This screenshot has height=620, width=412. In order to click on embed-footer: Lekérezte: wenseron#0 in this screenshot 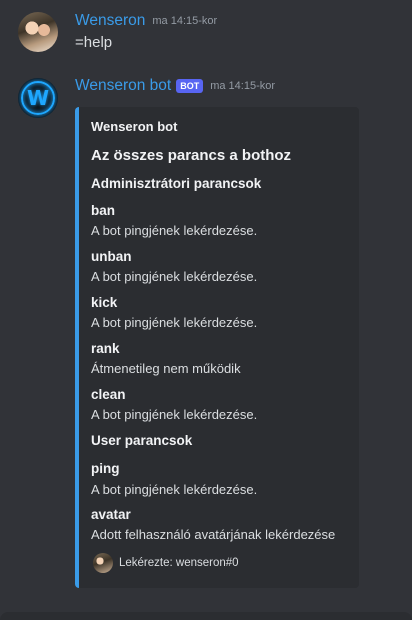, I will do `click(166, 563)`.